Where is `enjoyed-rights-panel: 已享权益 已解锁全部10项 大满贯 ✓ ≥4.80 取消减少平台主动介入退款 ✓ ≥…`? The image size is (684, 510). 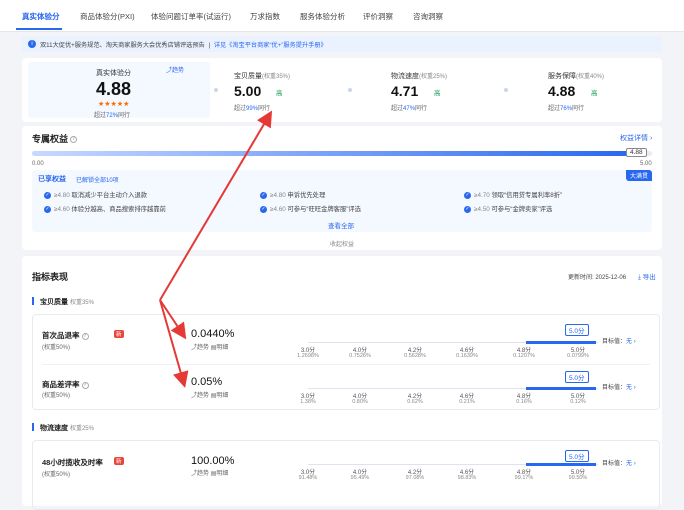 enjoyed-rights-panel: 已享权益 已解锁全部10项 大满贯 ✓ ≥4.80 取消减少平台主动介入退款 ✓ ≥… is located at coordinates (342, 201).